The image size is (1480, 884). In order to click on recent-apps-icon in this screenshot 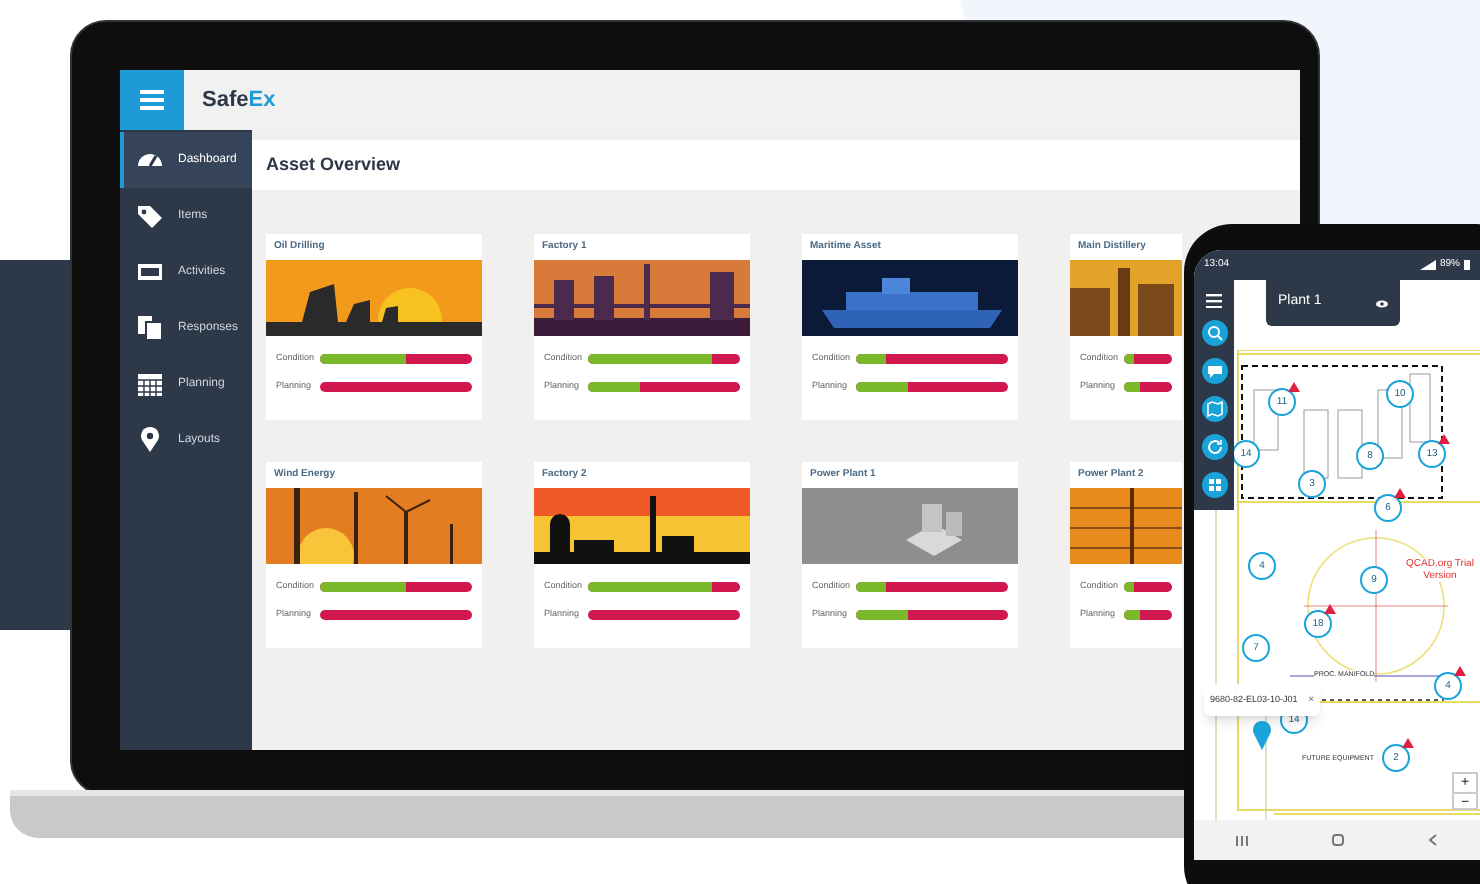, I will do `click(1242, 840)`.